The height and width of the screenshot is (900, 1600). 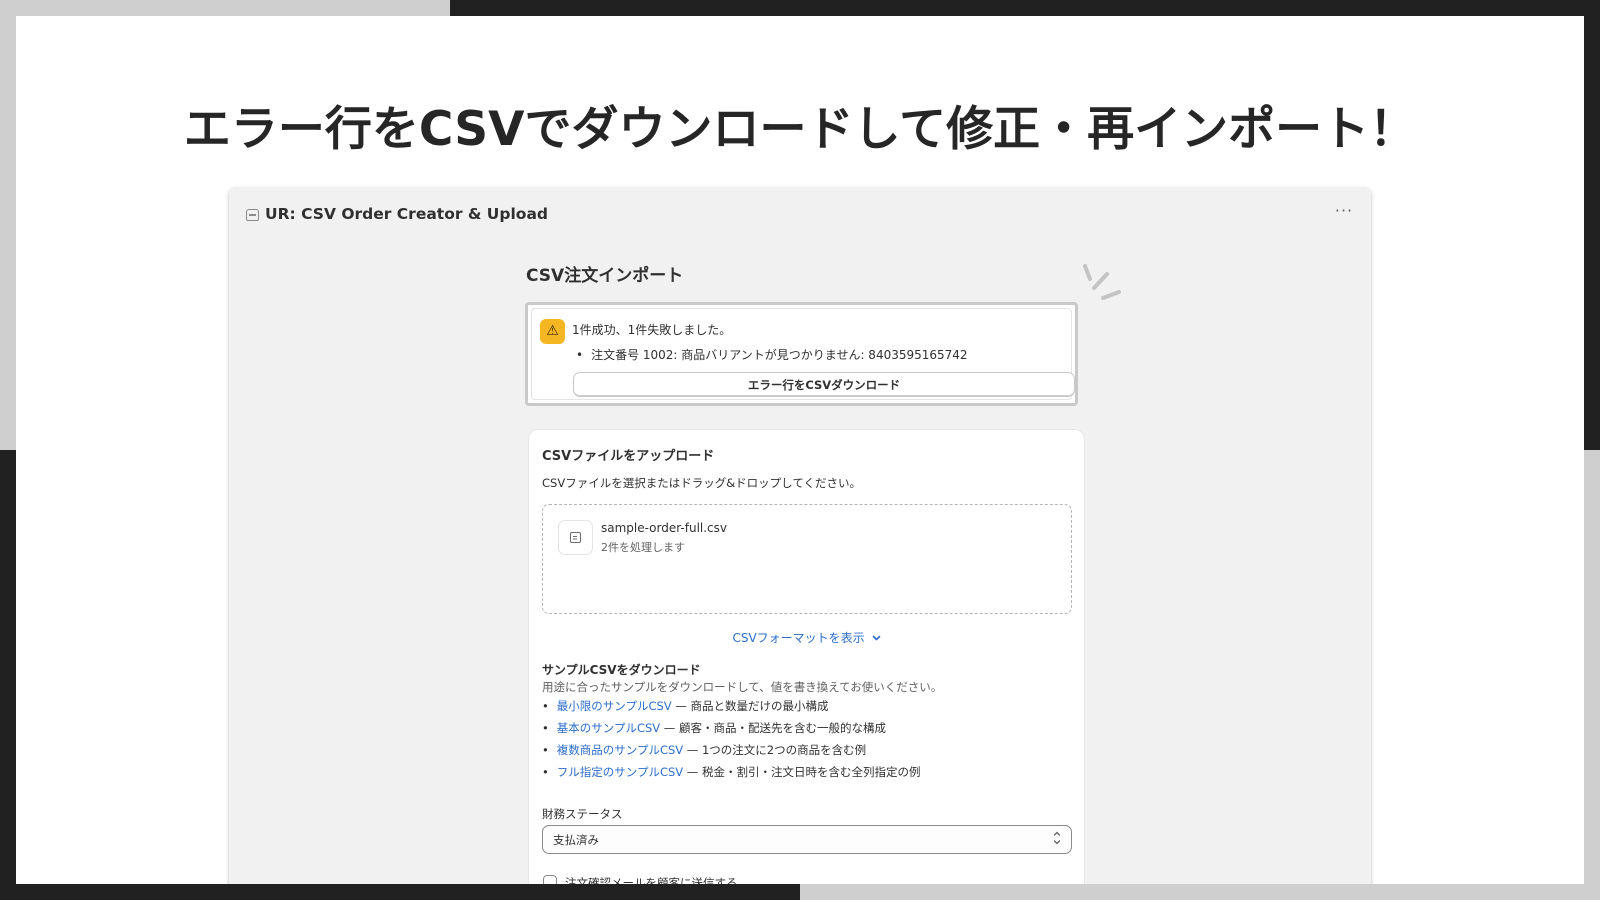 I want to click on send-confirmation-label: 注文確認メールを顧客に送信する, so click(x=651, y=880).